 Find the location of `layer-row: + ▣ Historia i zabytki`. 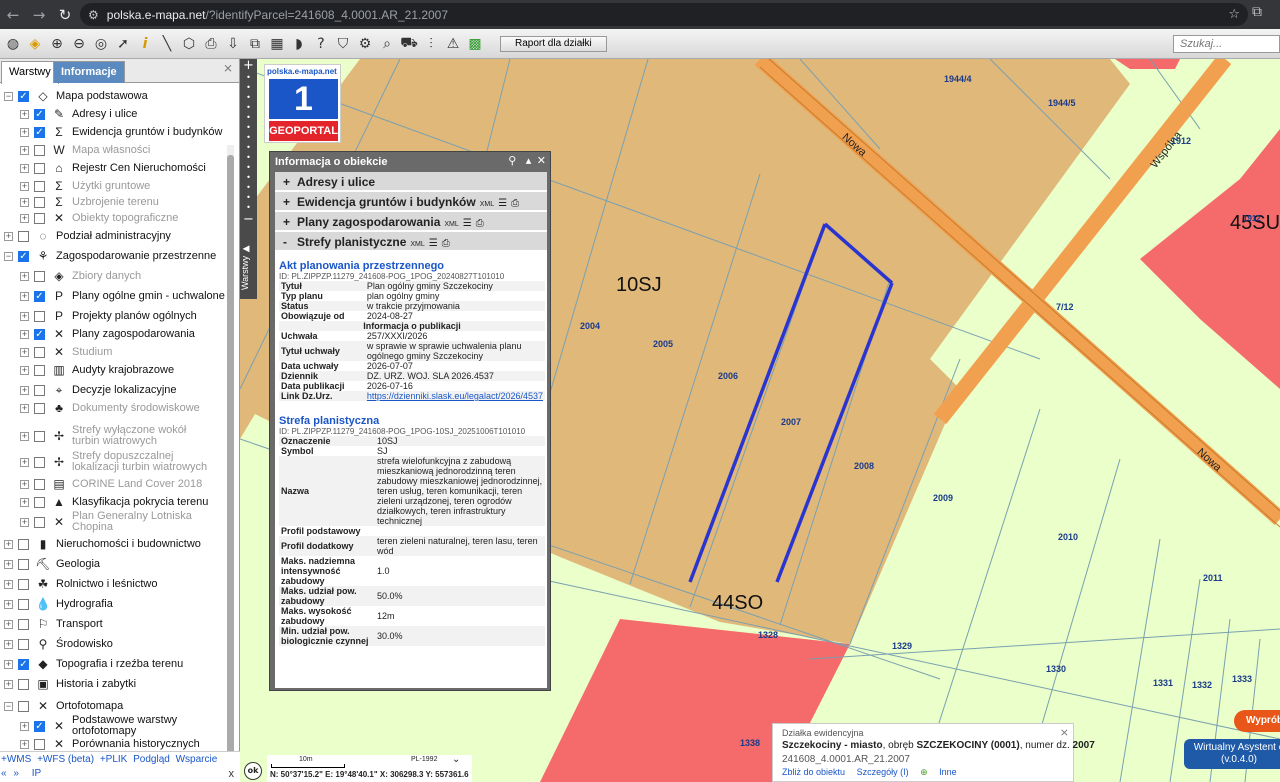

layer-row: + ▣ Historia i zabytki is located at coordinates (70, 684).